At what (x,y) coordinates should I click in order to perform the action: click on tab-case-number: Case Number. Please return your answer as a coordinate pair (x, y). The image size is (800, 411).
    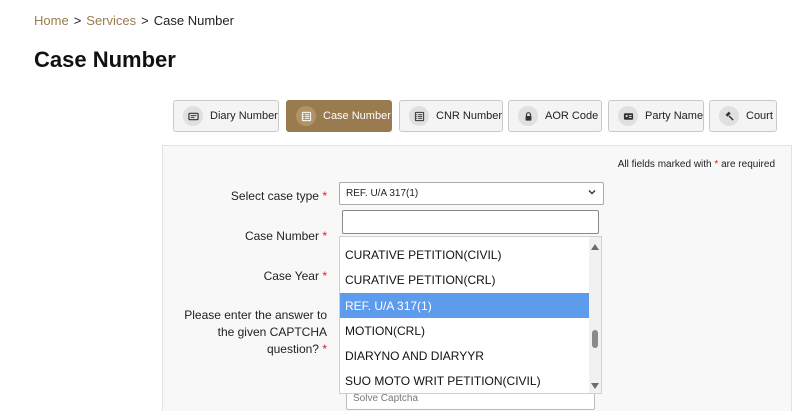
    Looking at the image, I should click on (339, 116).